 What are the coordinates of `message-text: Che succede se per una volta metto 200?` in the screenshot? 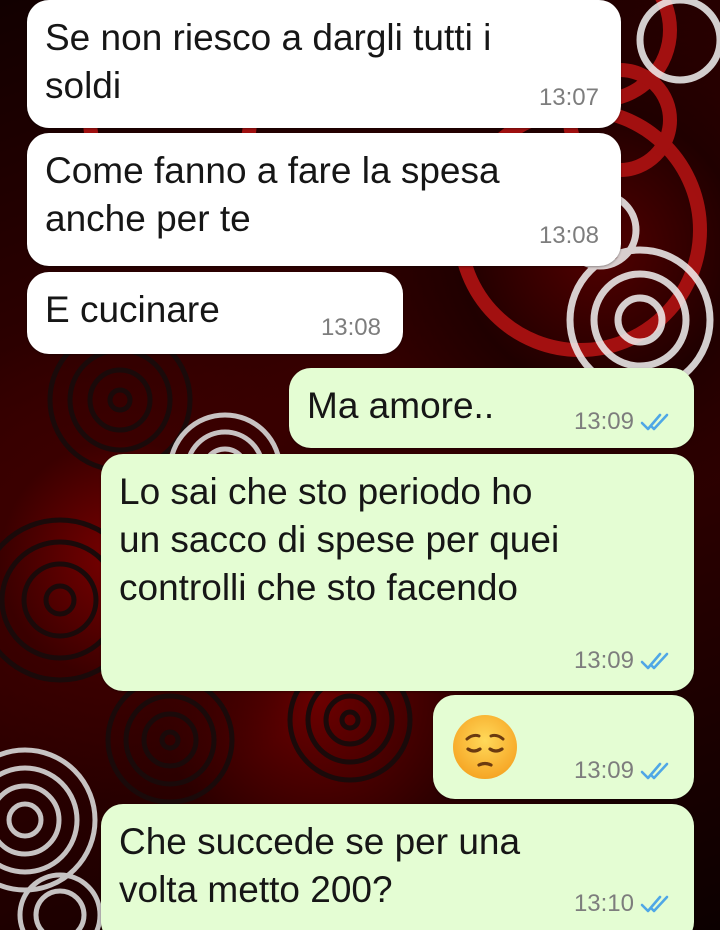 It's located at (320, 865).